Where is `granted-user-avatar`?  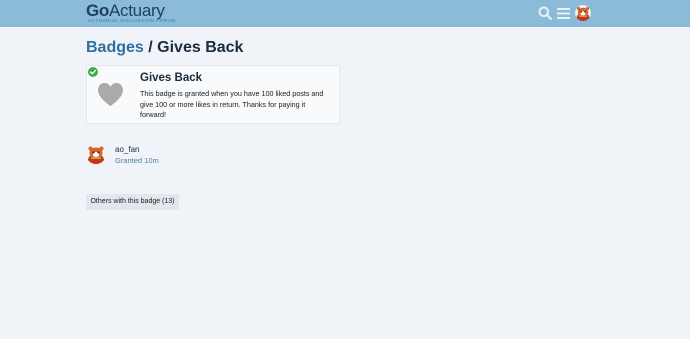
granted-user-avatar is located at coordinates (96, 154).